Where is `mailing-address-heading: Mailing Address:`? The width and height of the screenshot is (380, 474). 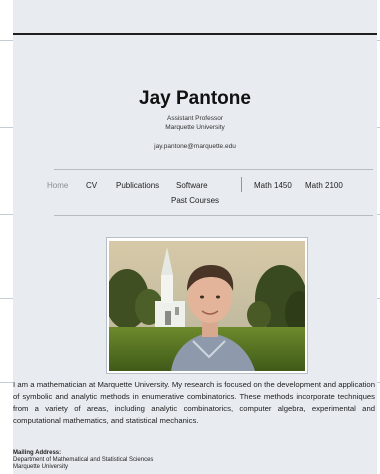 mailing-address-heading: Mailing Address: is located at coordinates (37, 453).